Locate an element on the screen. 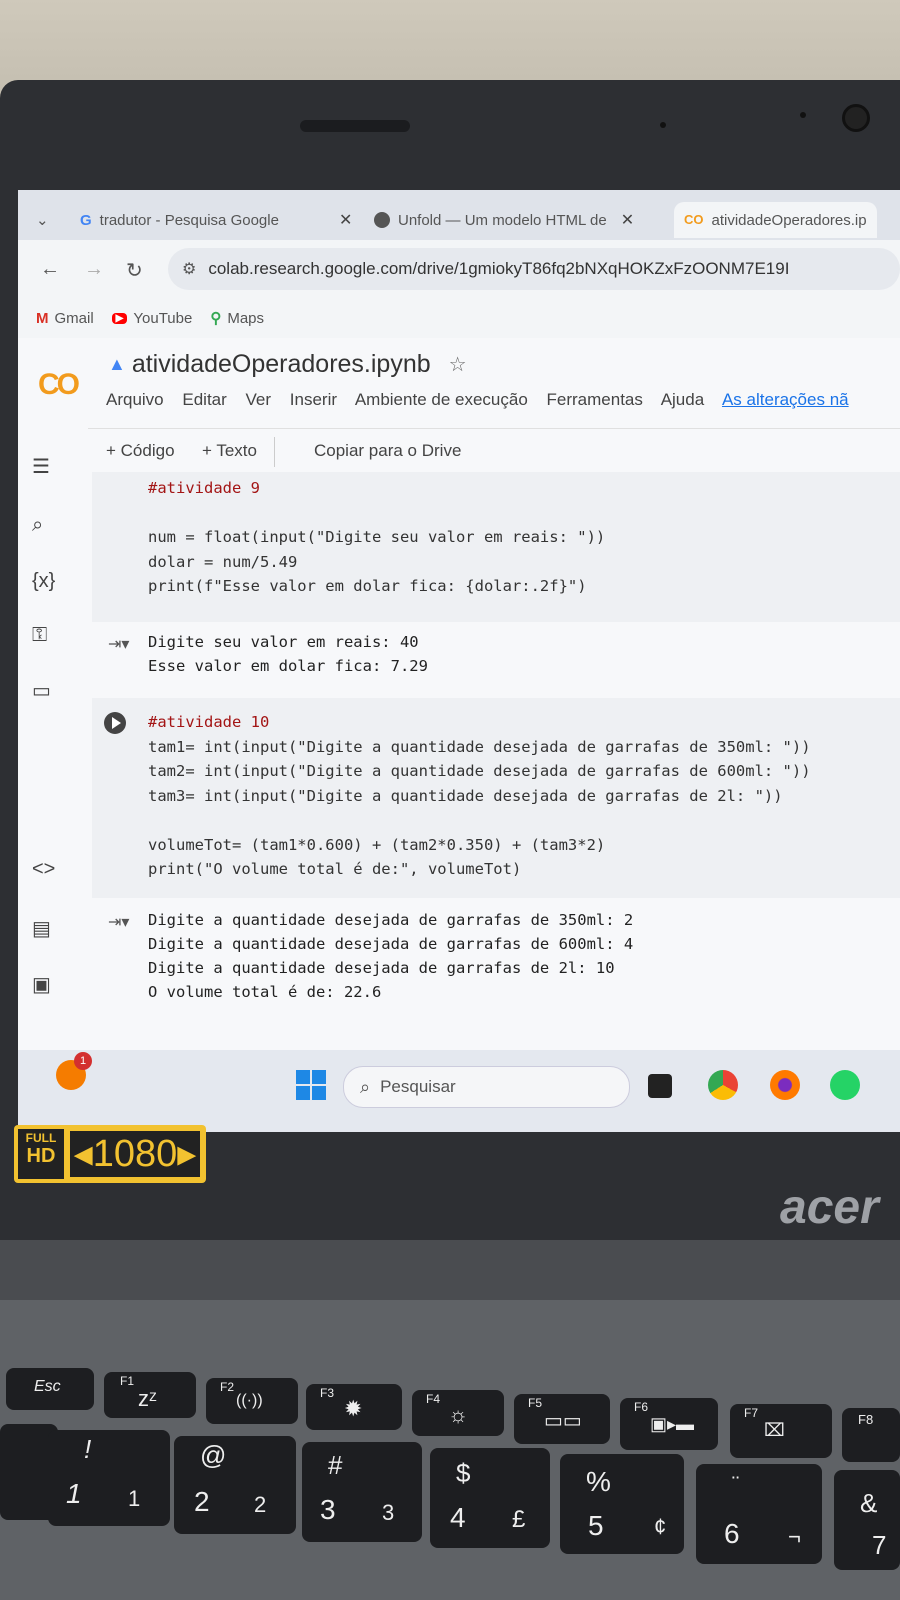 The width and height of the screenshot is (900, 1600). key-f6: F6 ▣▸▬ is located at coordinates (669, 1424).